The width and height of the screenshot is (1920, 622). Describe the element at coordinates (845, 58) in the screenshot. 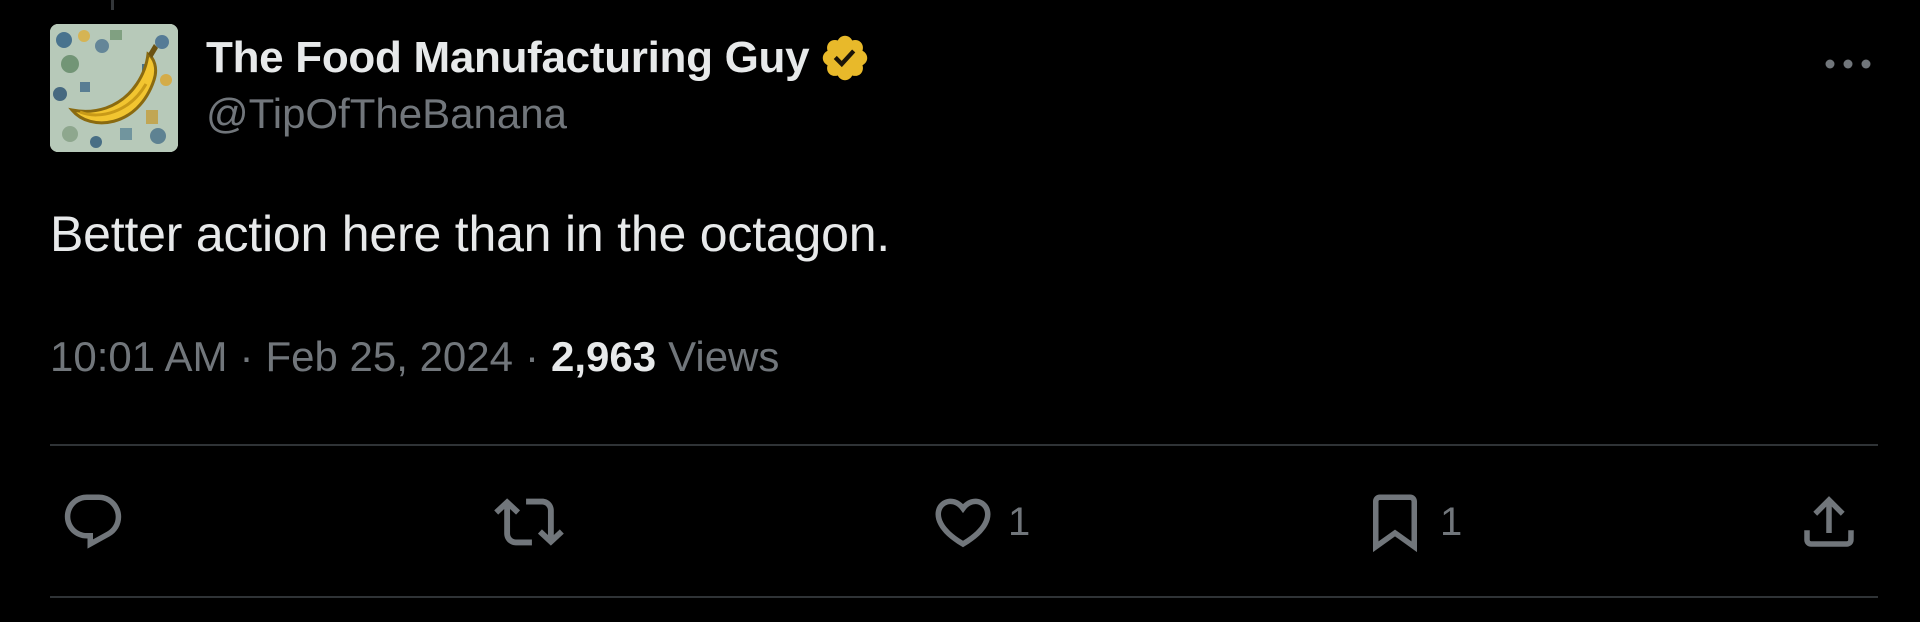

I see `verified-badge-icon` at that location.